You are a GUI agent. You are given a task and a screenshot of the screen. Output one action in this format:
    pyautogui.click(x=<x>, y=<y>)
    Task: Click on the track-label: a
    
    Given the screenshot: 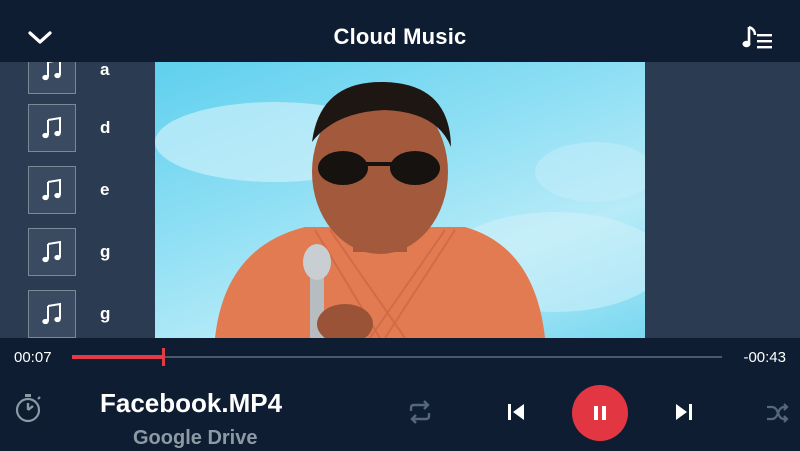 What is the action you would take?
    pyautogui.click(x=105, y=70)
    